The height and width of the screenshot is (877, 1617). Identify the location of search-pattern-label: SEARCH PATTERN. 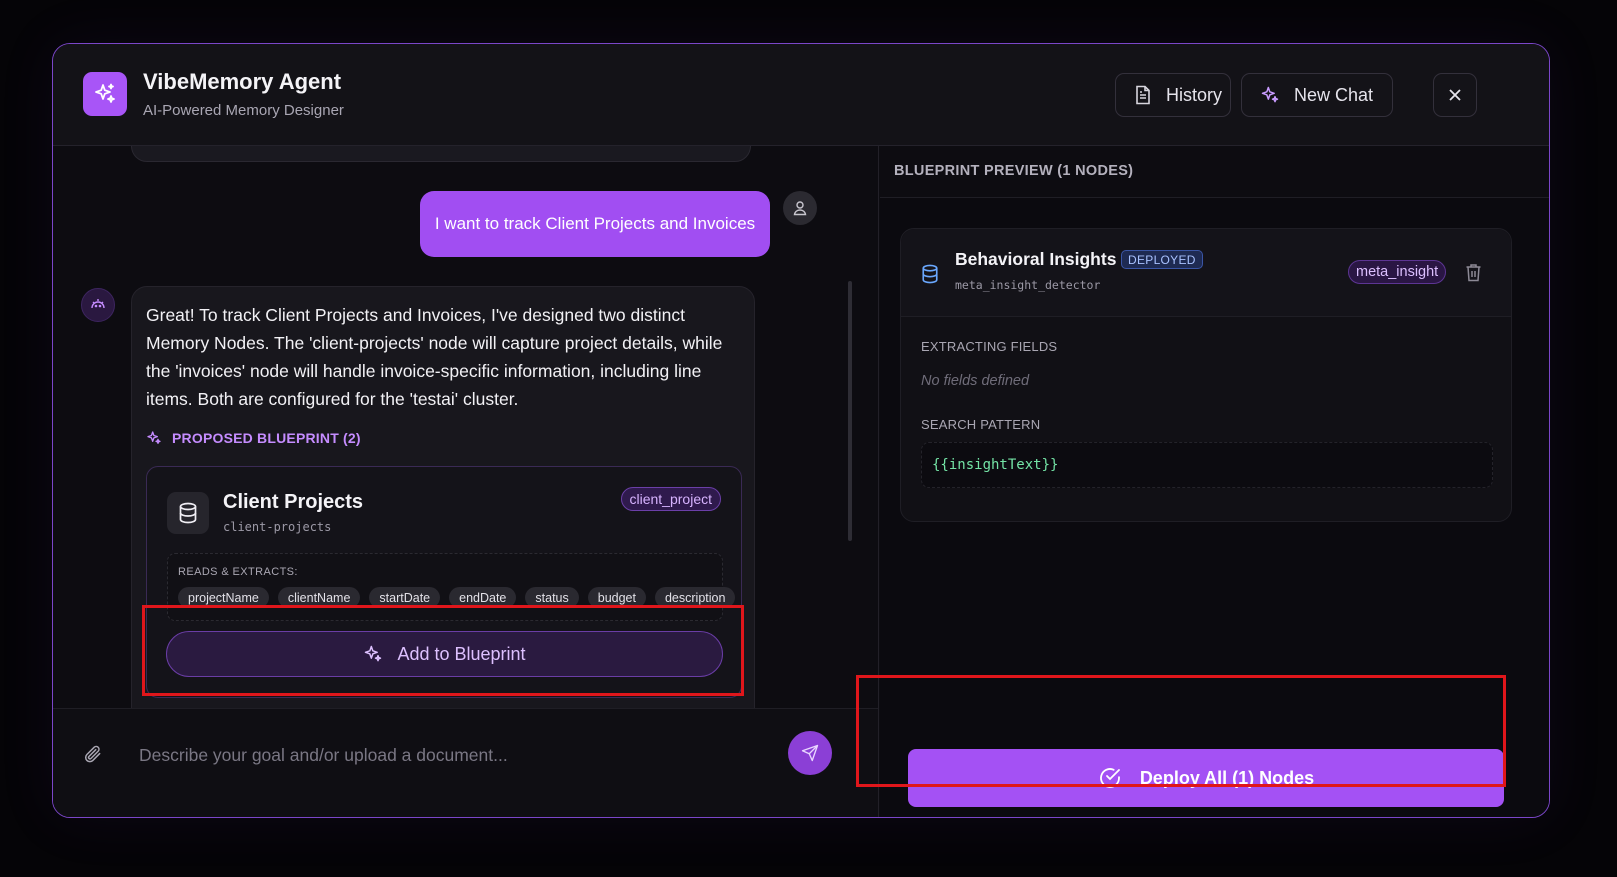
(981, 424).